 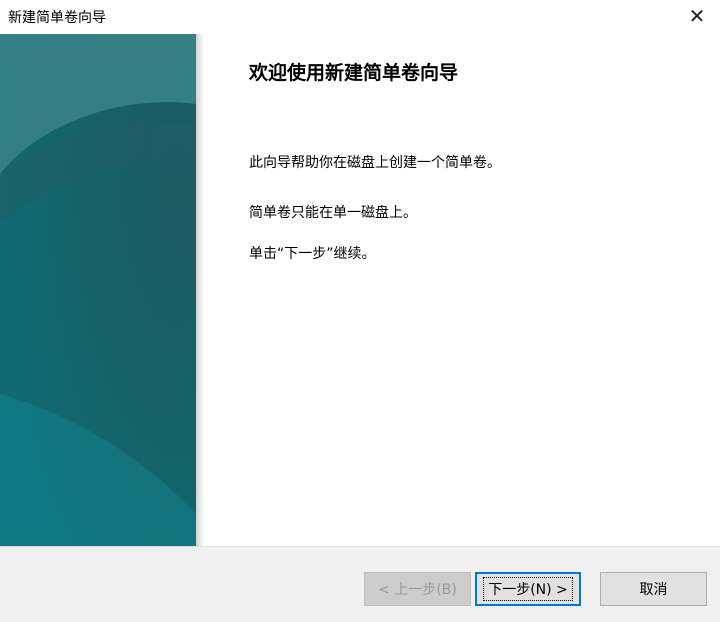 I want to click on title-bar: 新建简单卷向导 ✕, so click(x=360, y=17).